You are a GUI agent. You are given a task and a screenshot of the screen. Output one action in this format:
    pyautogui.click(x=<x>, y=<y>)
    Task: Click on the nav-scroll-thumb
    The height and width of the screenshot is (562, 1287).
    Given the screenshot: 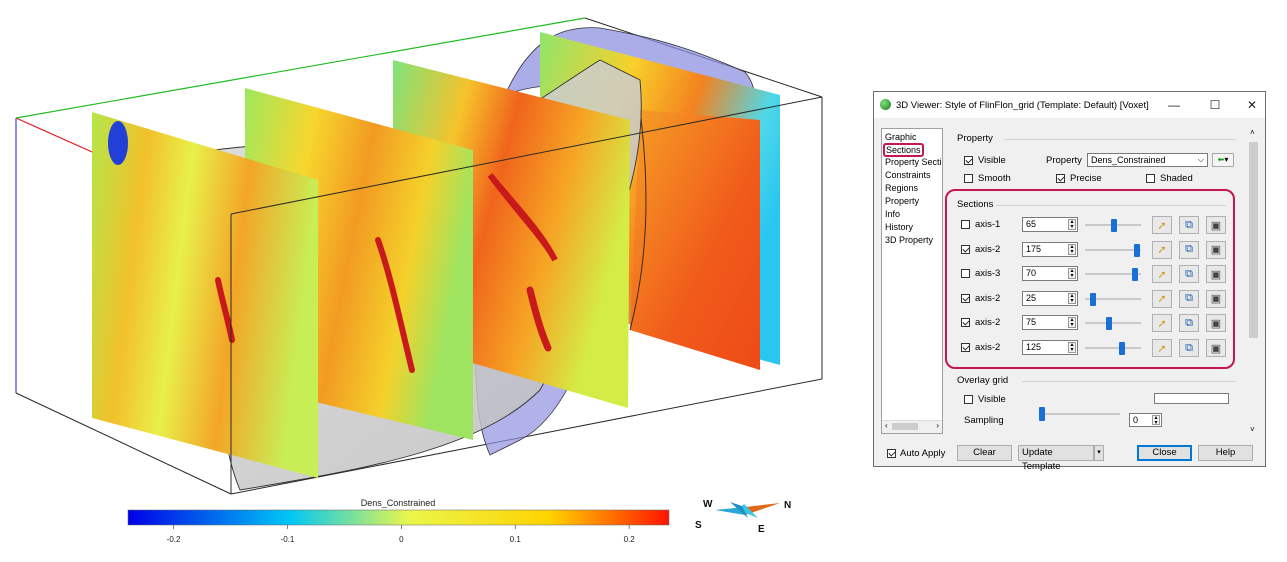 What is the action you would take?
    pyautogui.click(x=905, y=426)
    